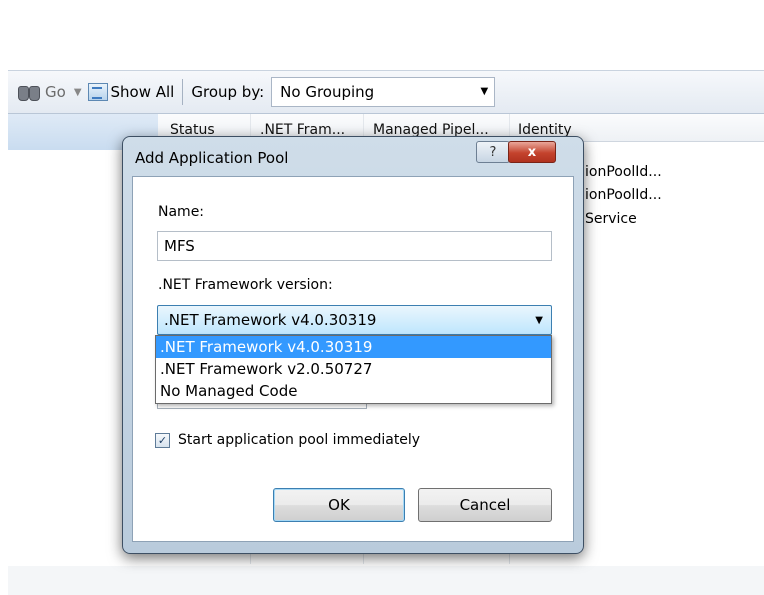  Describe the element at coordinates (353, 391) in the screenshot. I see `framework-option: No Managed Code` at that location.